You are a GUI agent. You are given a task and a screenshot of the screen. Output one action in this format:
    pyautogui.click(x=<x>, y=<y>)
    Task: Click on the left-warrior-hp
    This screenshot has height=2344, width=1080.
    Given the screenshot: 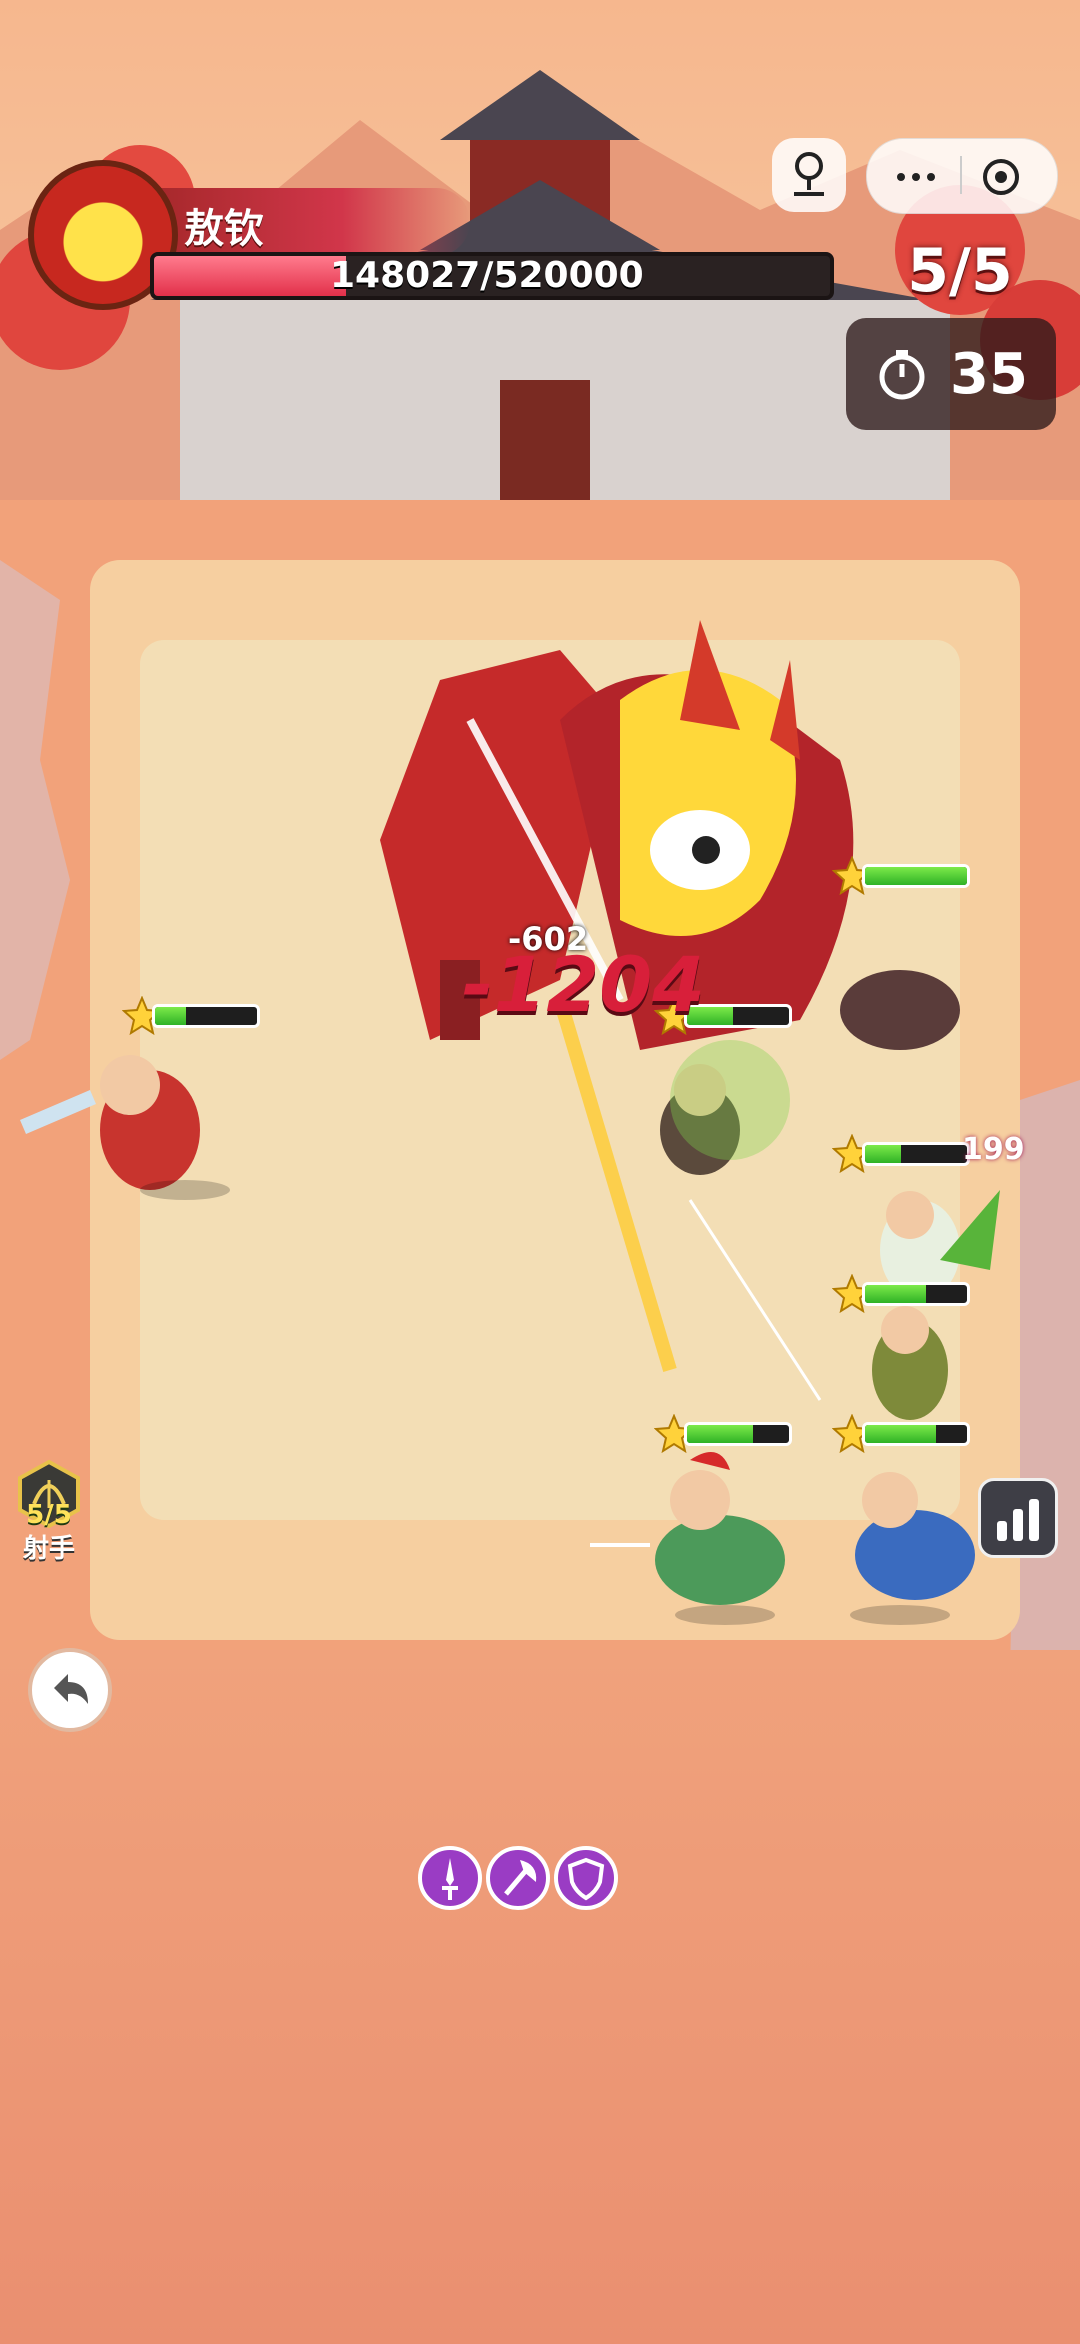 What is the action you would take?
    pyautogui.click(x=192, y=1016)
    